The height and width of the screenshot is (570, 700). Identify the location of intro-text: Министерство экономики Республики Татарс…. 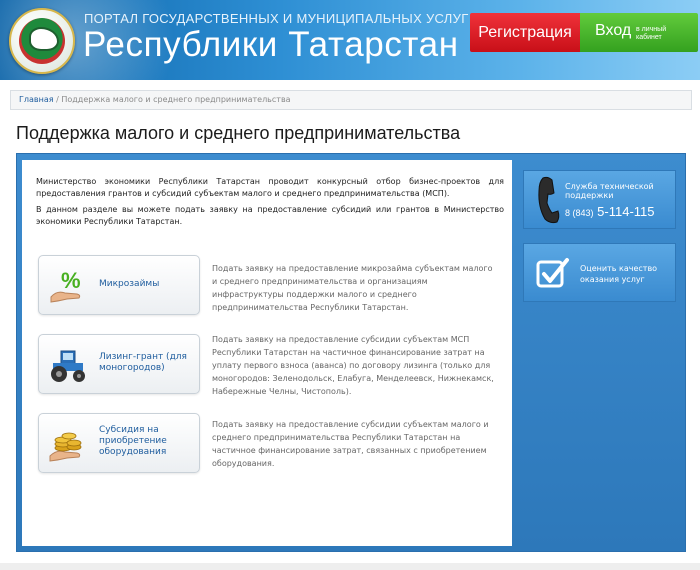
(270, 204).